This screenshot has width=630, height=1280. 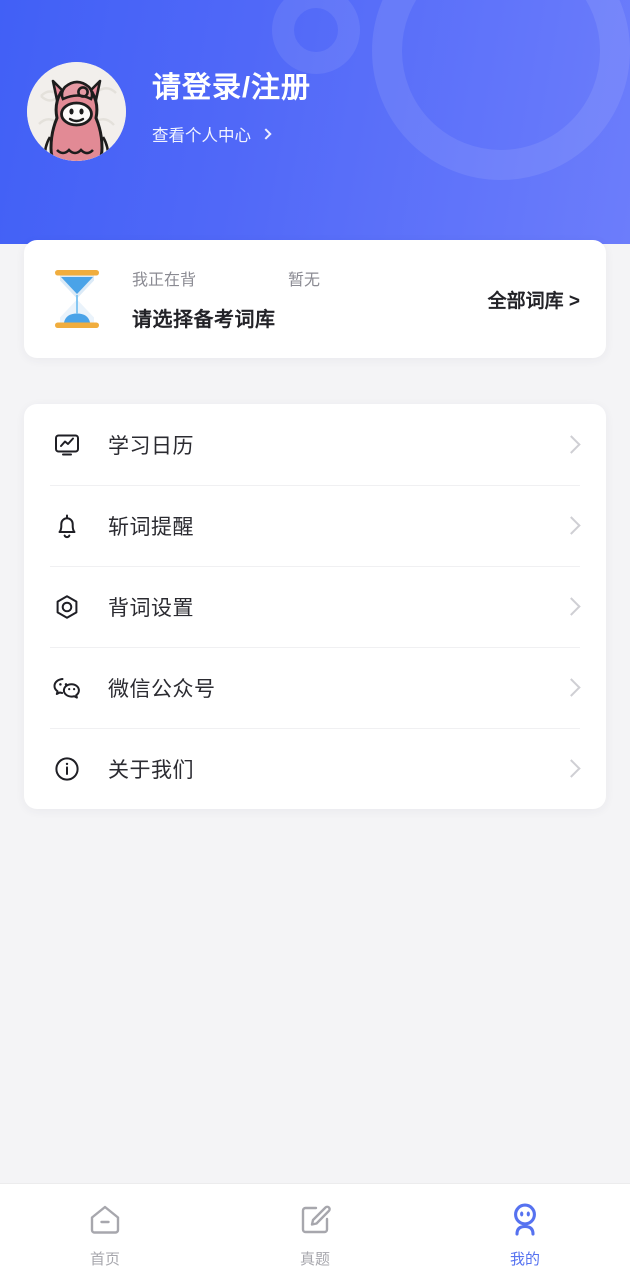 I want to click on wechat-icon, so click(x=67, y=688).